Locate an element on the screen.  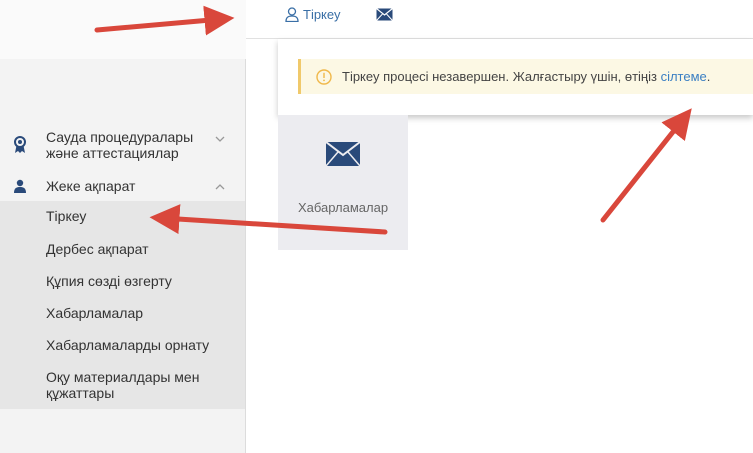
submenu-item-training-materials: Оқу материалдары мен құжаттары is located at coordinates (136, 385).